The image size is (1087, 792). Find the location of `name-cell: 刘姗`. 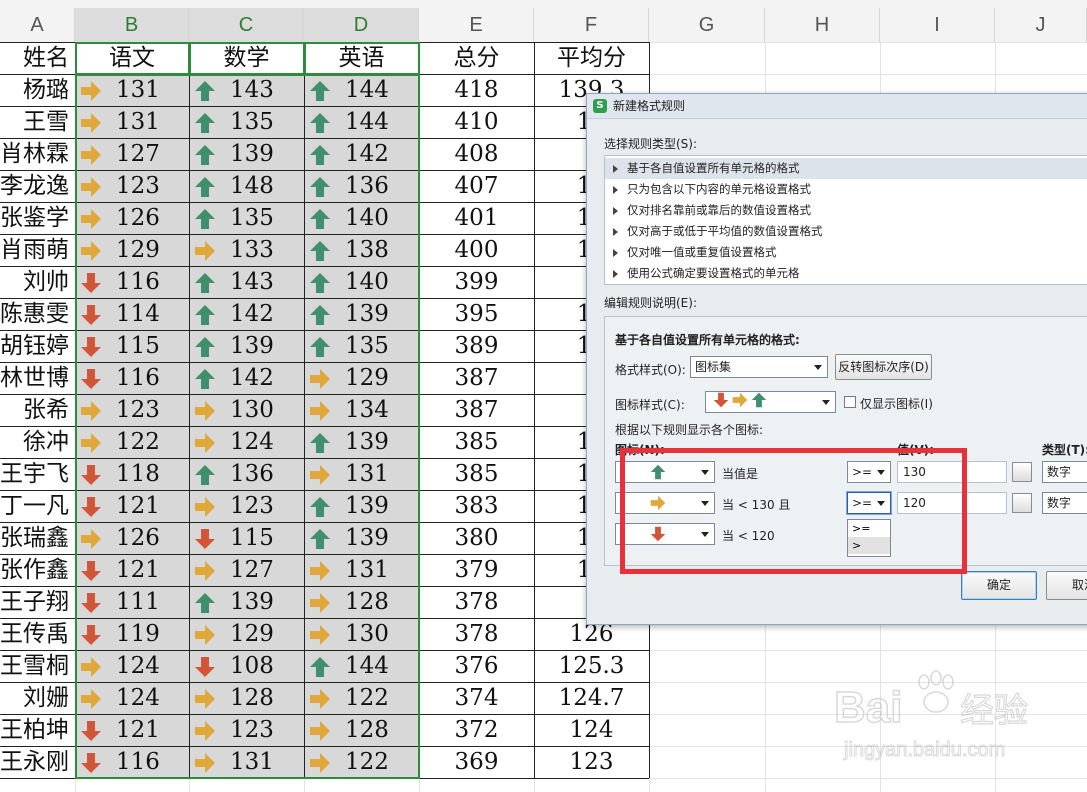

name-cell: 刘姗 is located at coordinates (37, 698).